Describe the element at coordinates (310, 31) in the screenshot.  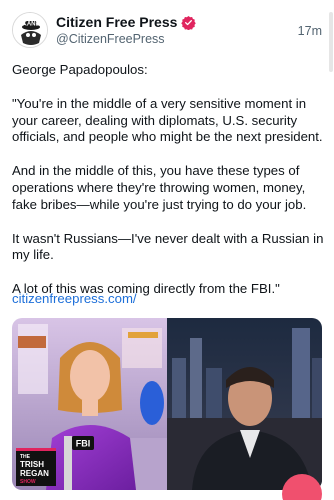
I see `post-timestamp: 17m` at that location.